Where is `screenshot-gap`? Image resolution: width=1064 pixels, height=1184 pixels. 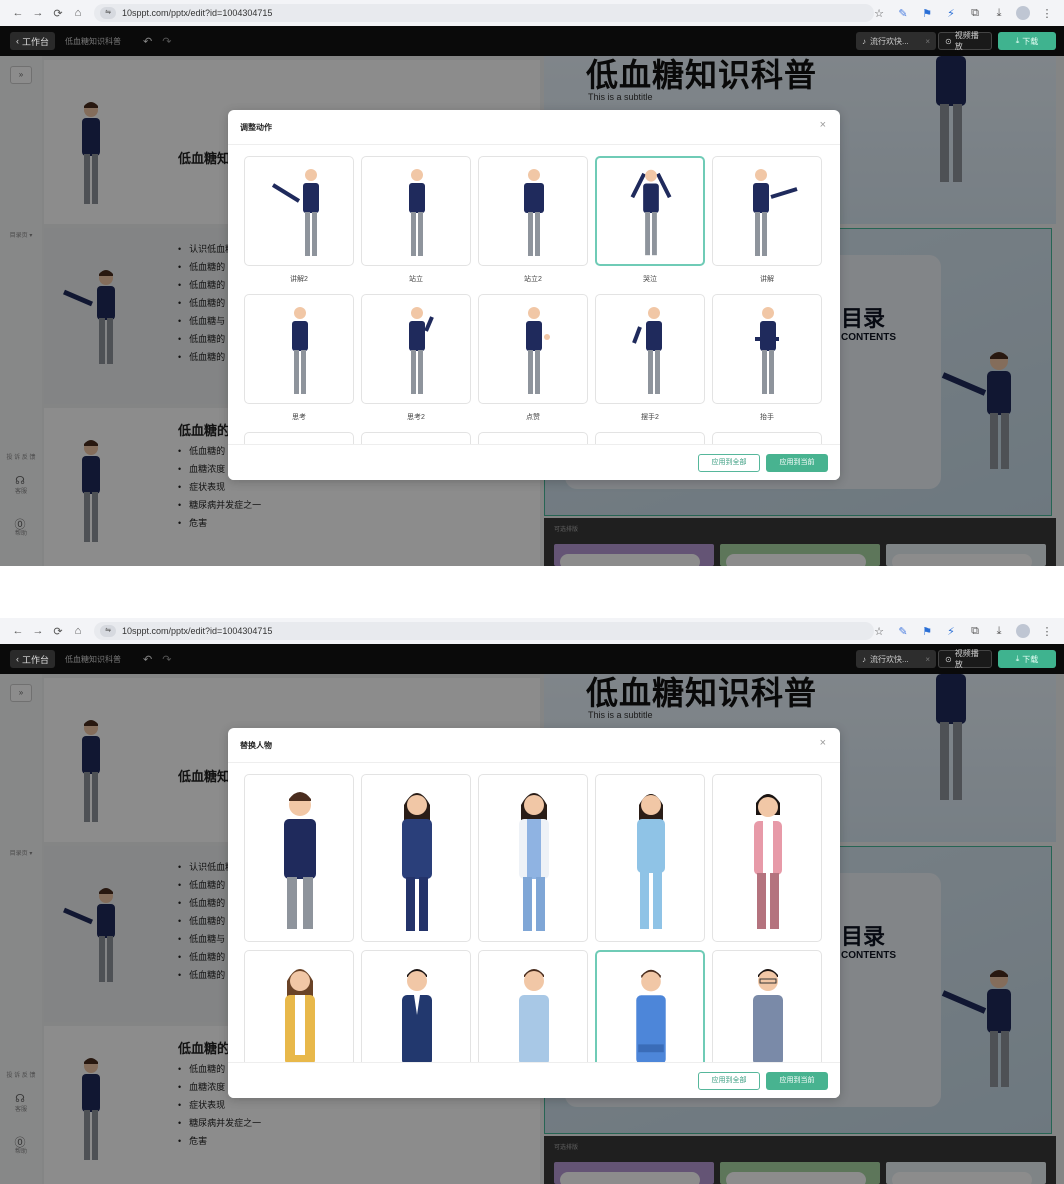
screenshot-gap is located at coordinates (532, 592).